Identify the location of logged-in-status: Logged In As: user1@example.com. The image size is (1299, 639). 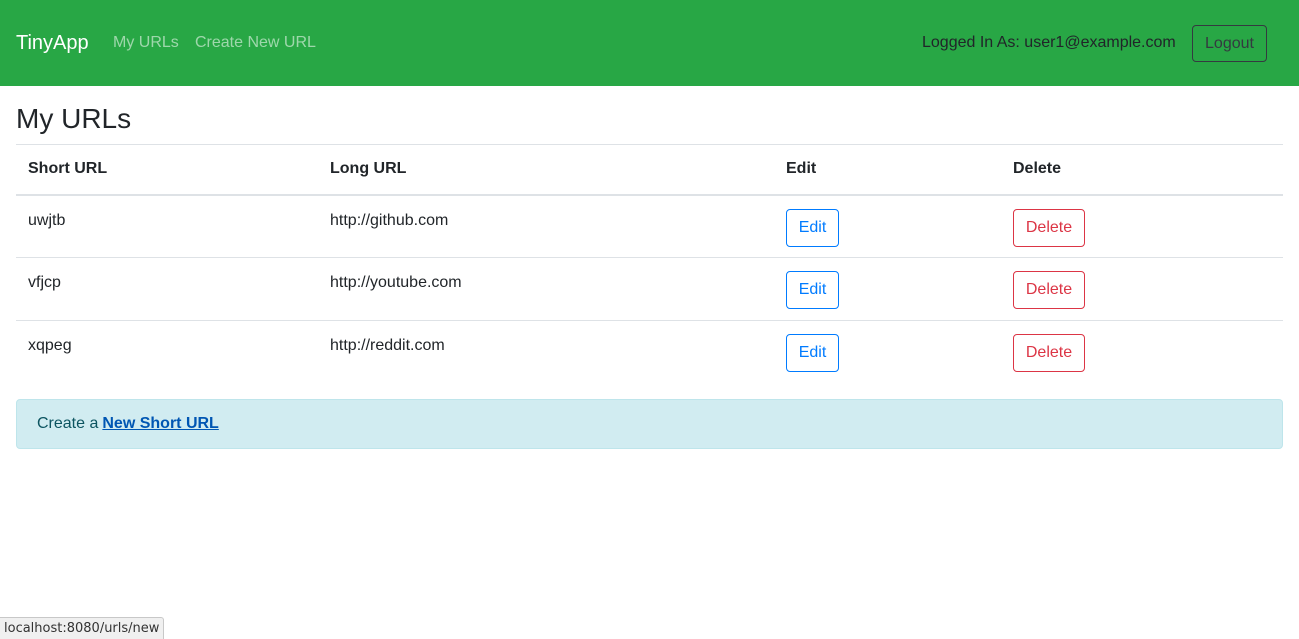
(1049, 42).